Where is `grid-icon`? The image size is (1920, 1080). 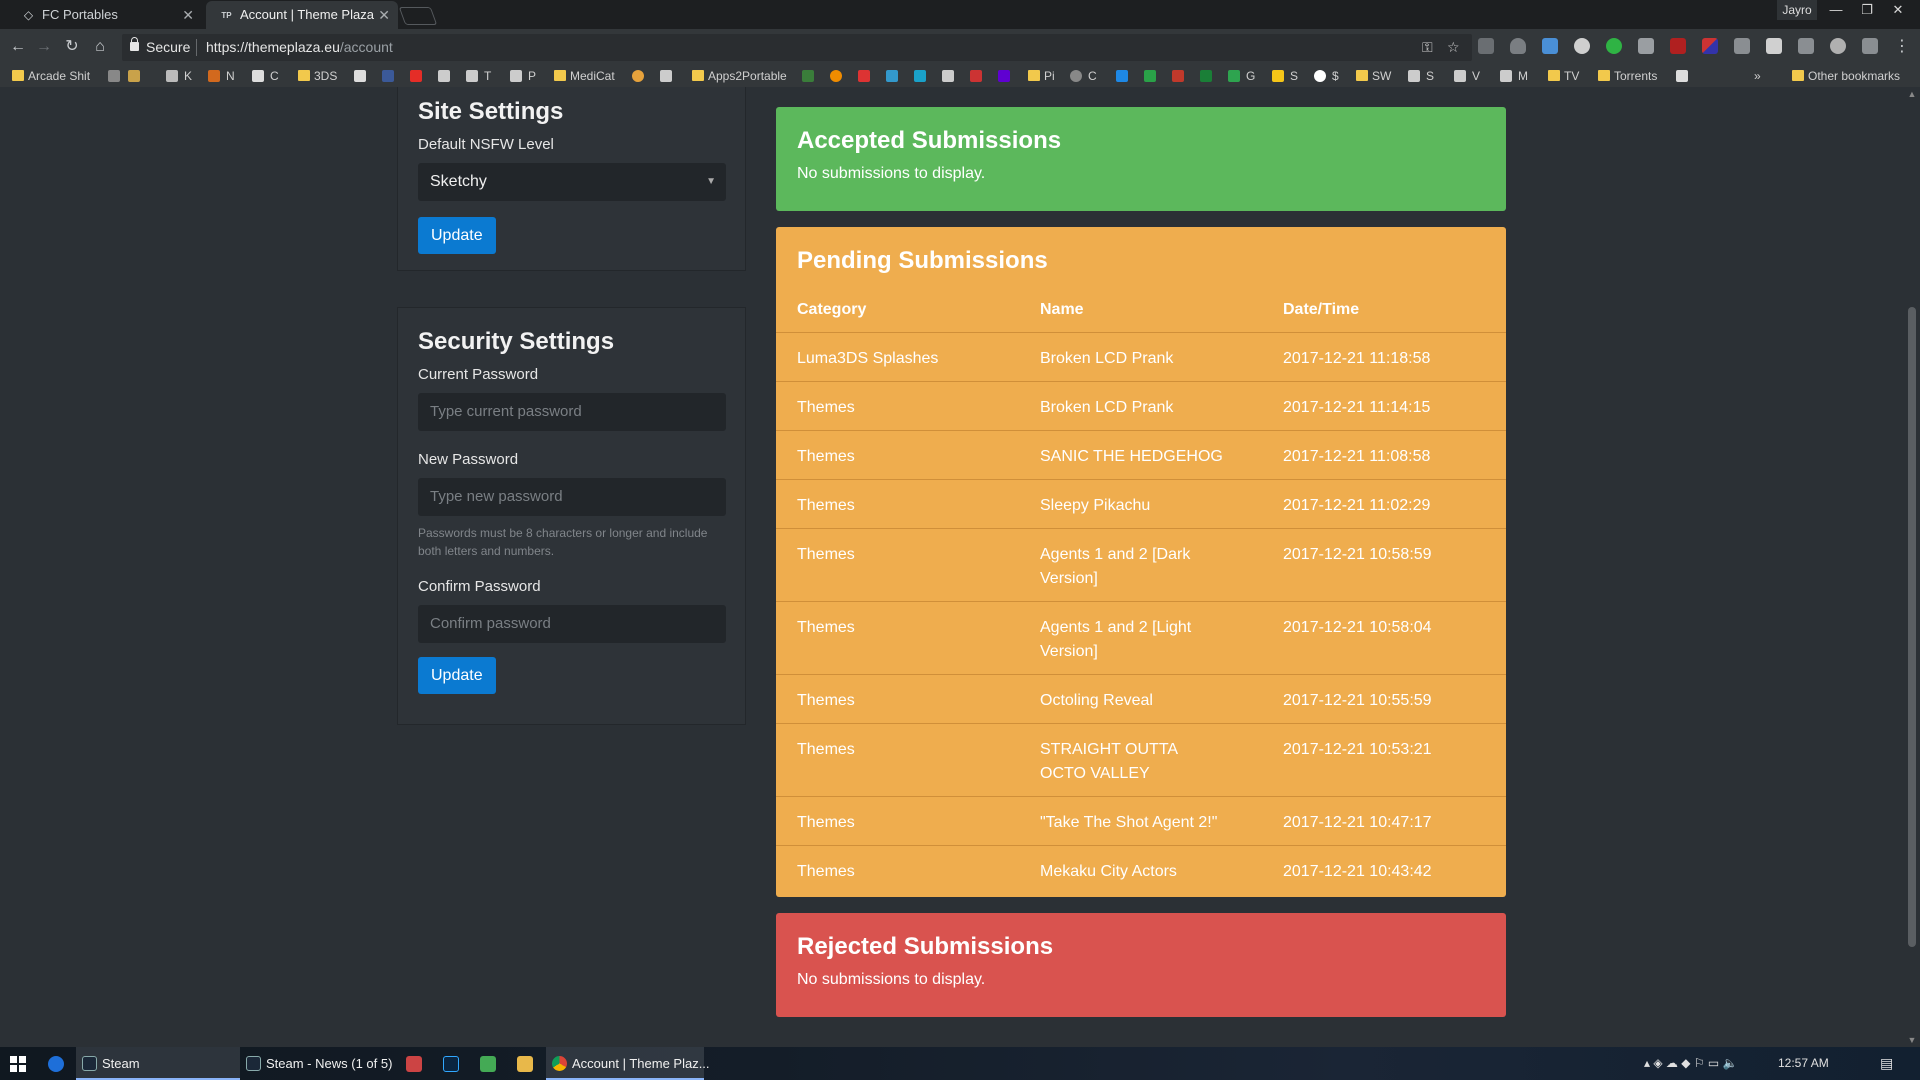 grid-icon is located at coordinates (1646, 46).